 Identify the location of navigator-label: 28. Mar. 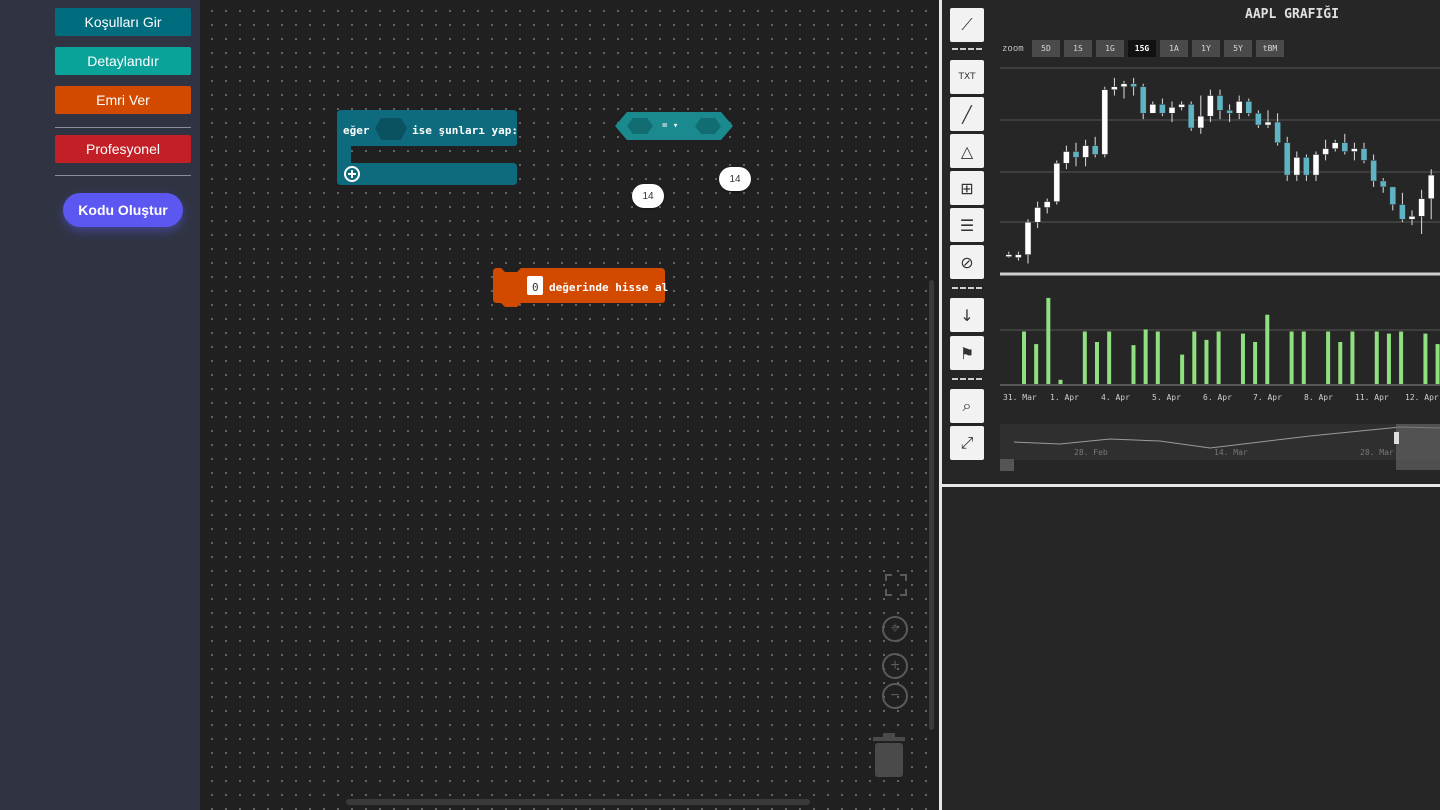
(1377, 452).